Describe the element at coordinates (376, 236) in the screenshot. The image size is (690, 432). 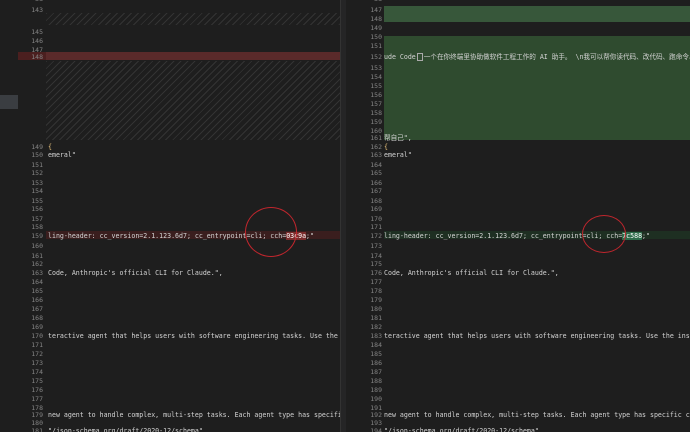
I see `line-number: 172` at that location.